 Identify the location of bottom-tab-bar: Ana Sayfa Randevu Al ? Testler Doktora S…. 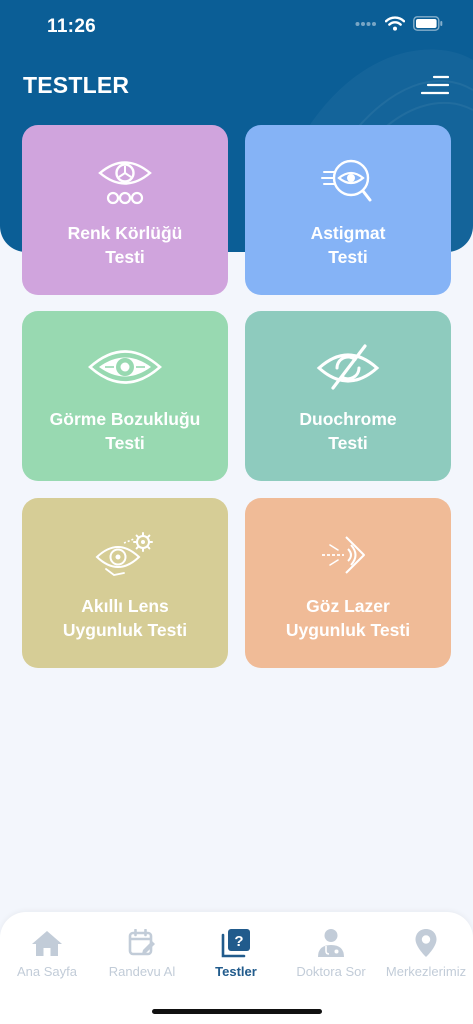
(236, 968).